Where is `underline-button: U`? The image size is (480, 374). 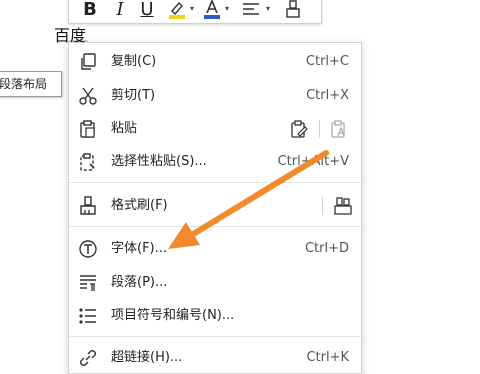
underline-button: U is located at coordinates (147, 10).